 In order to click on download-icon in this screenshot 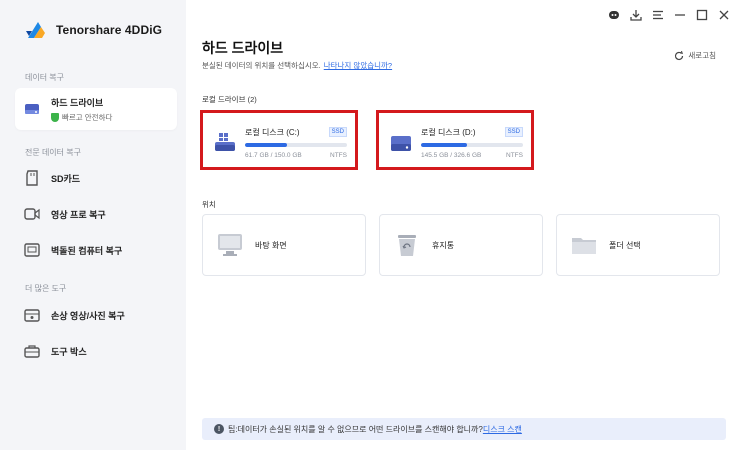, I will do `click(636, 15)`.